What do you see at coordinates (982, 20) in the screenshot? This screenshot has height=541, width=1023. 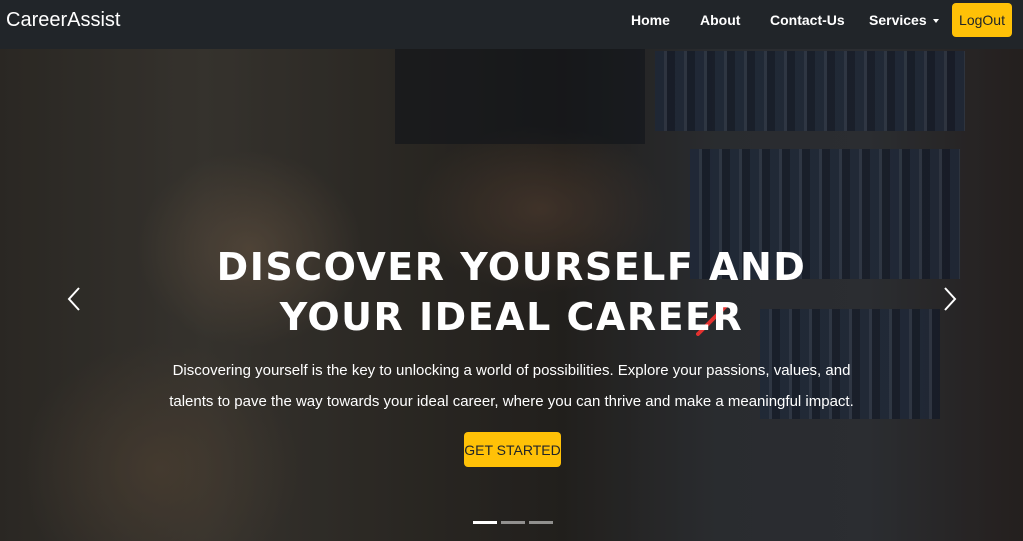 I see `logout-button: LogOut` at bounding box center [982, 20].